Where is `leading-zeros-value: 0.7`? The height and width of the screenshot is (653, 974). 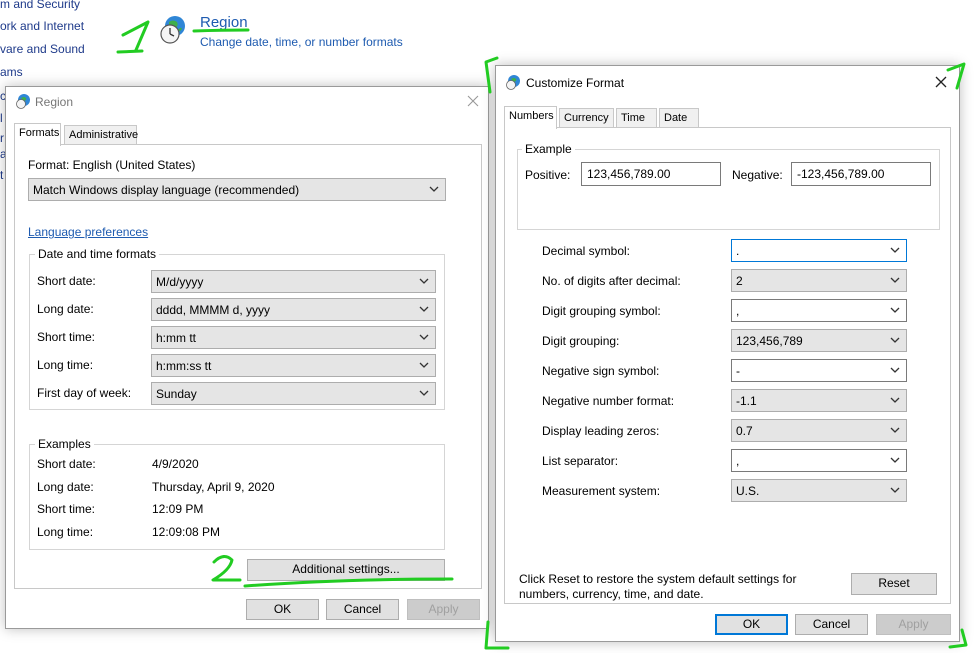
leading-zeros-value: 0.7 is located at coordinates (744, 431).